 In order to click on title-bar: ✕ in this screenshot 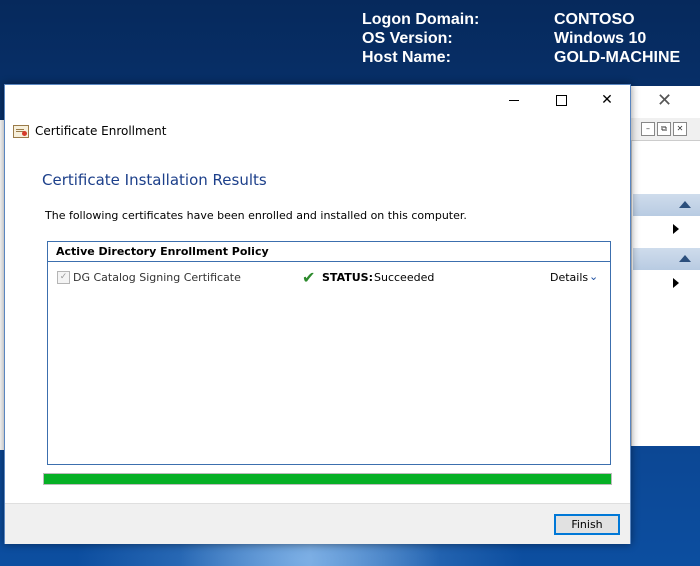, I will do `click(317, 100)`.